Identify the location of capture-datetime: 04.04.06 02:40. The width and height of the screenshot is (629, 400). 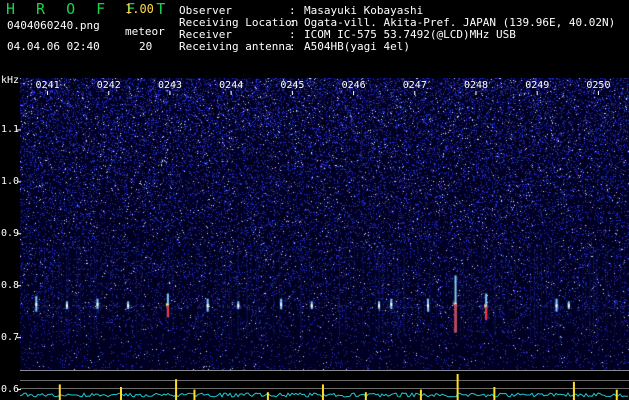
(53, 46).